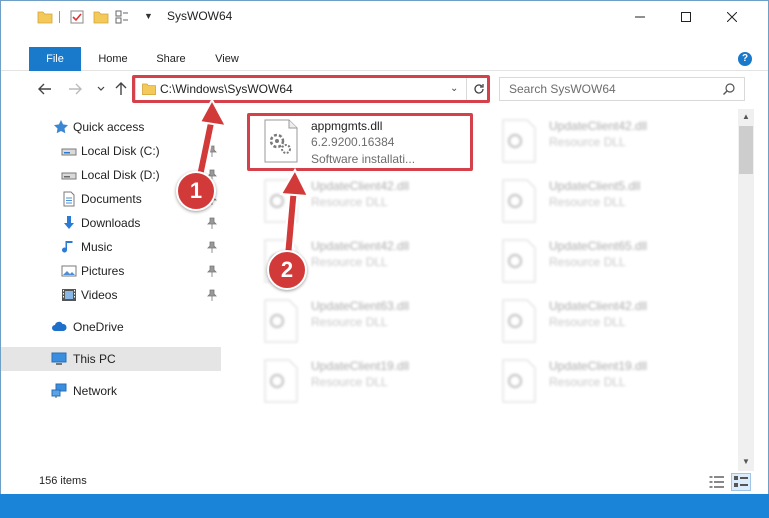 The width and height of the screenshot is (769, 518). Describe the element at coordinates (729, 89) in the screenshot. I see `search-icon` at that location.